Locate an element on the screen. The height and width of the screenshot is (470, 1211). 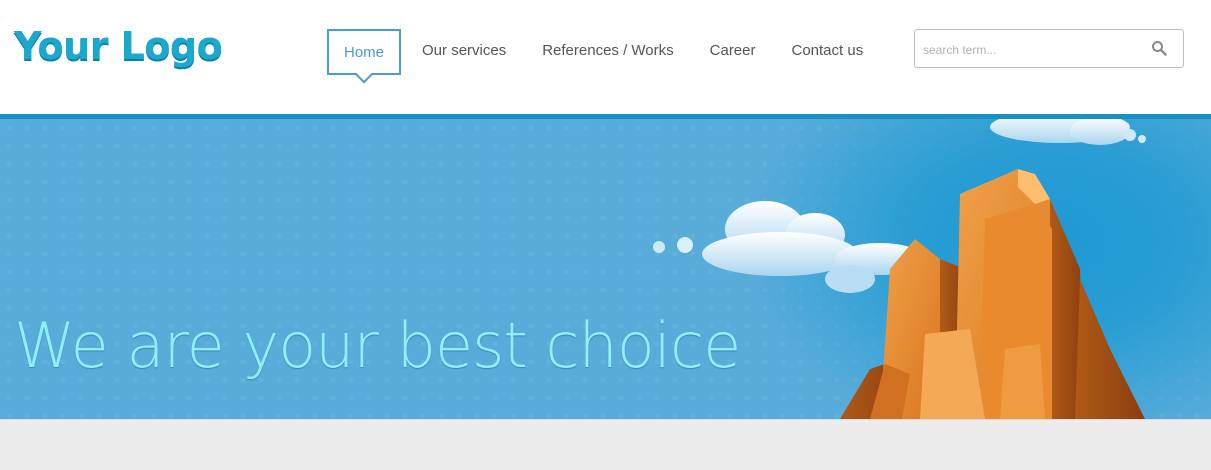
search-input is located at coordinates (1033, 50).